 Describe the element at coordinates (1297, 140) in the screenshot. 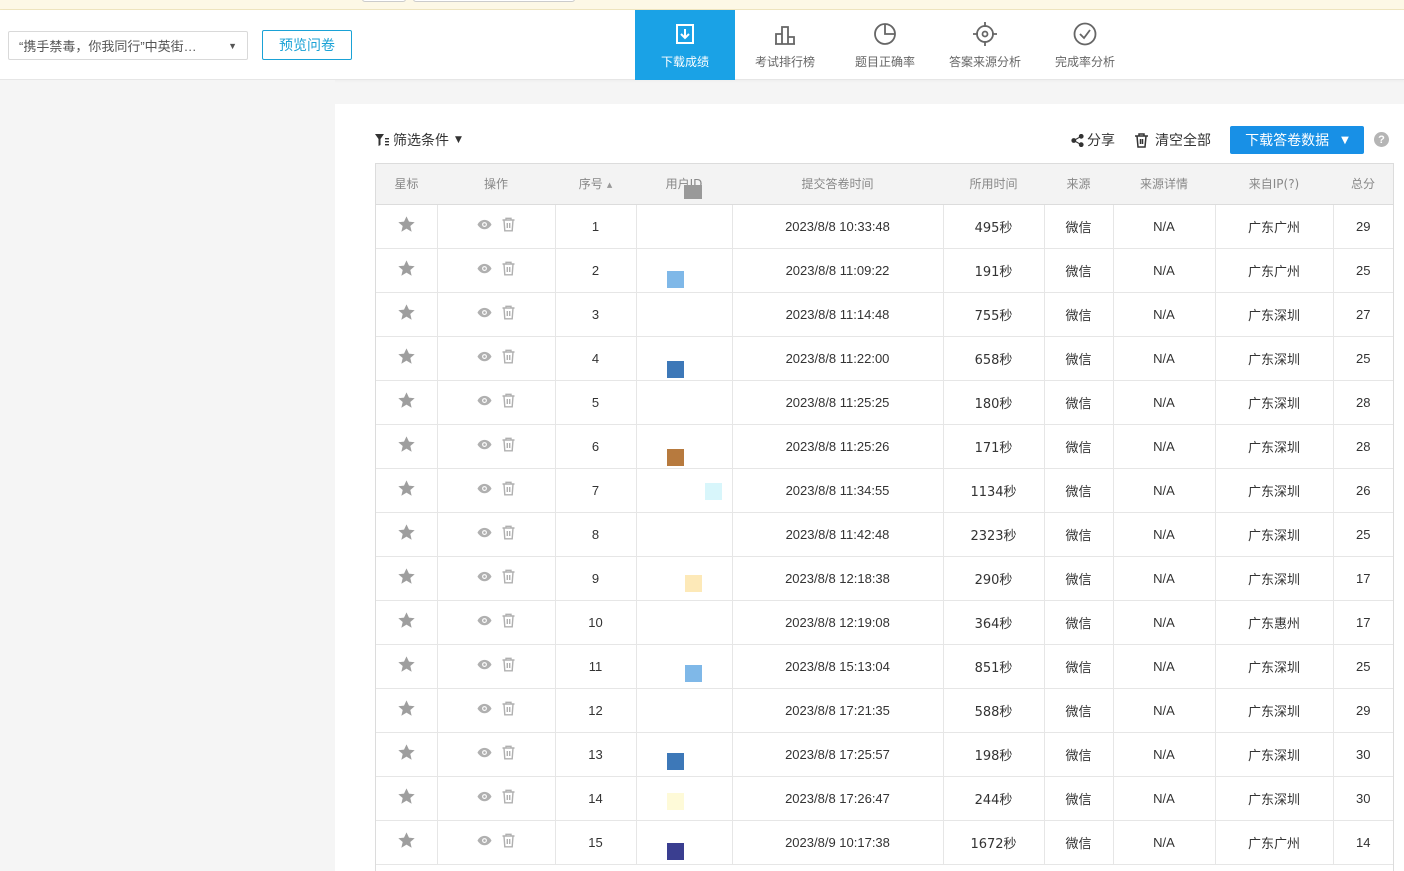

I see `download-answers-button: 下载答卷数据 ▼` at that location.